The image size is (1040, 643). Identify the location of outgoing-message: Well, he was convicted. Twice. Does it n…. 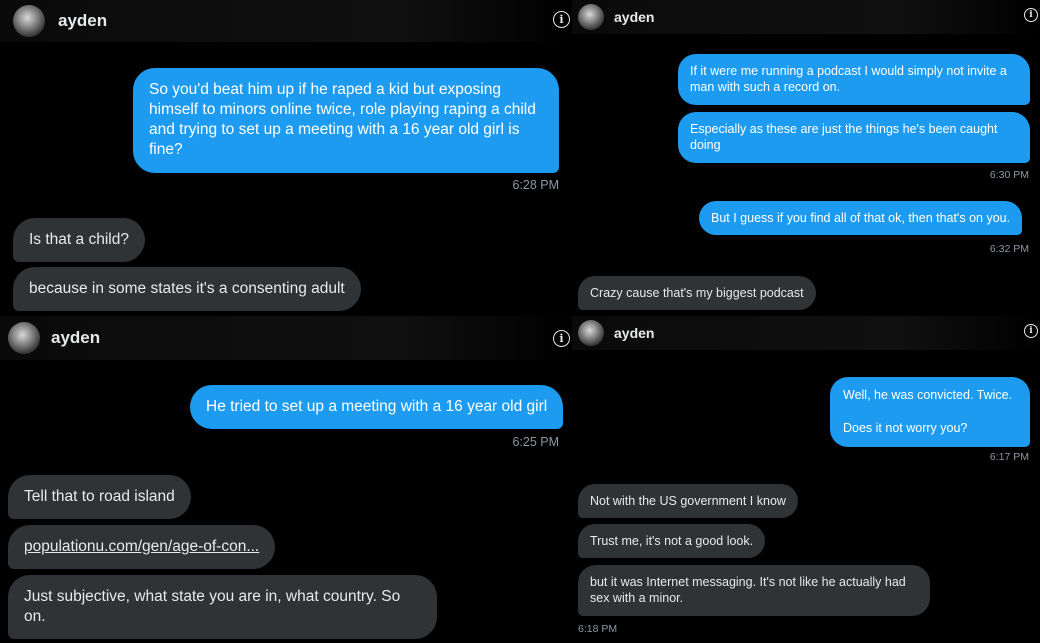
(930, 412).